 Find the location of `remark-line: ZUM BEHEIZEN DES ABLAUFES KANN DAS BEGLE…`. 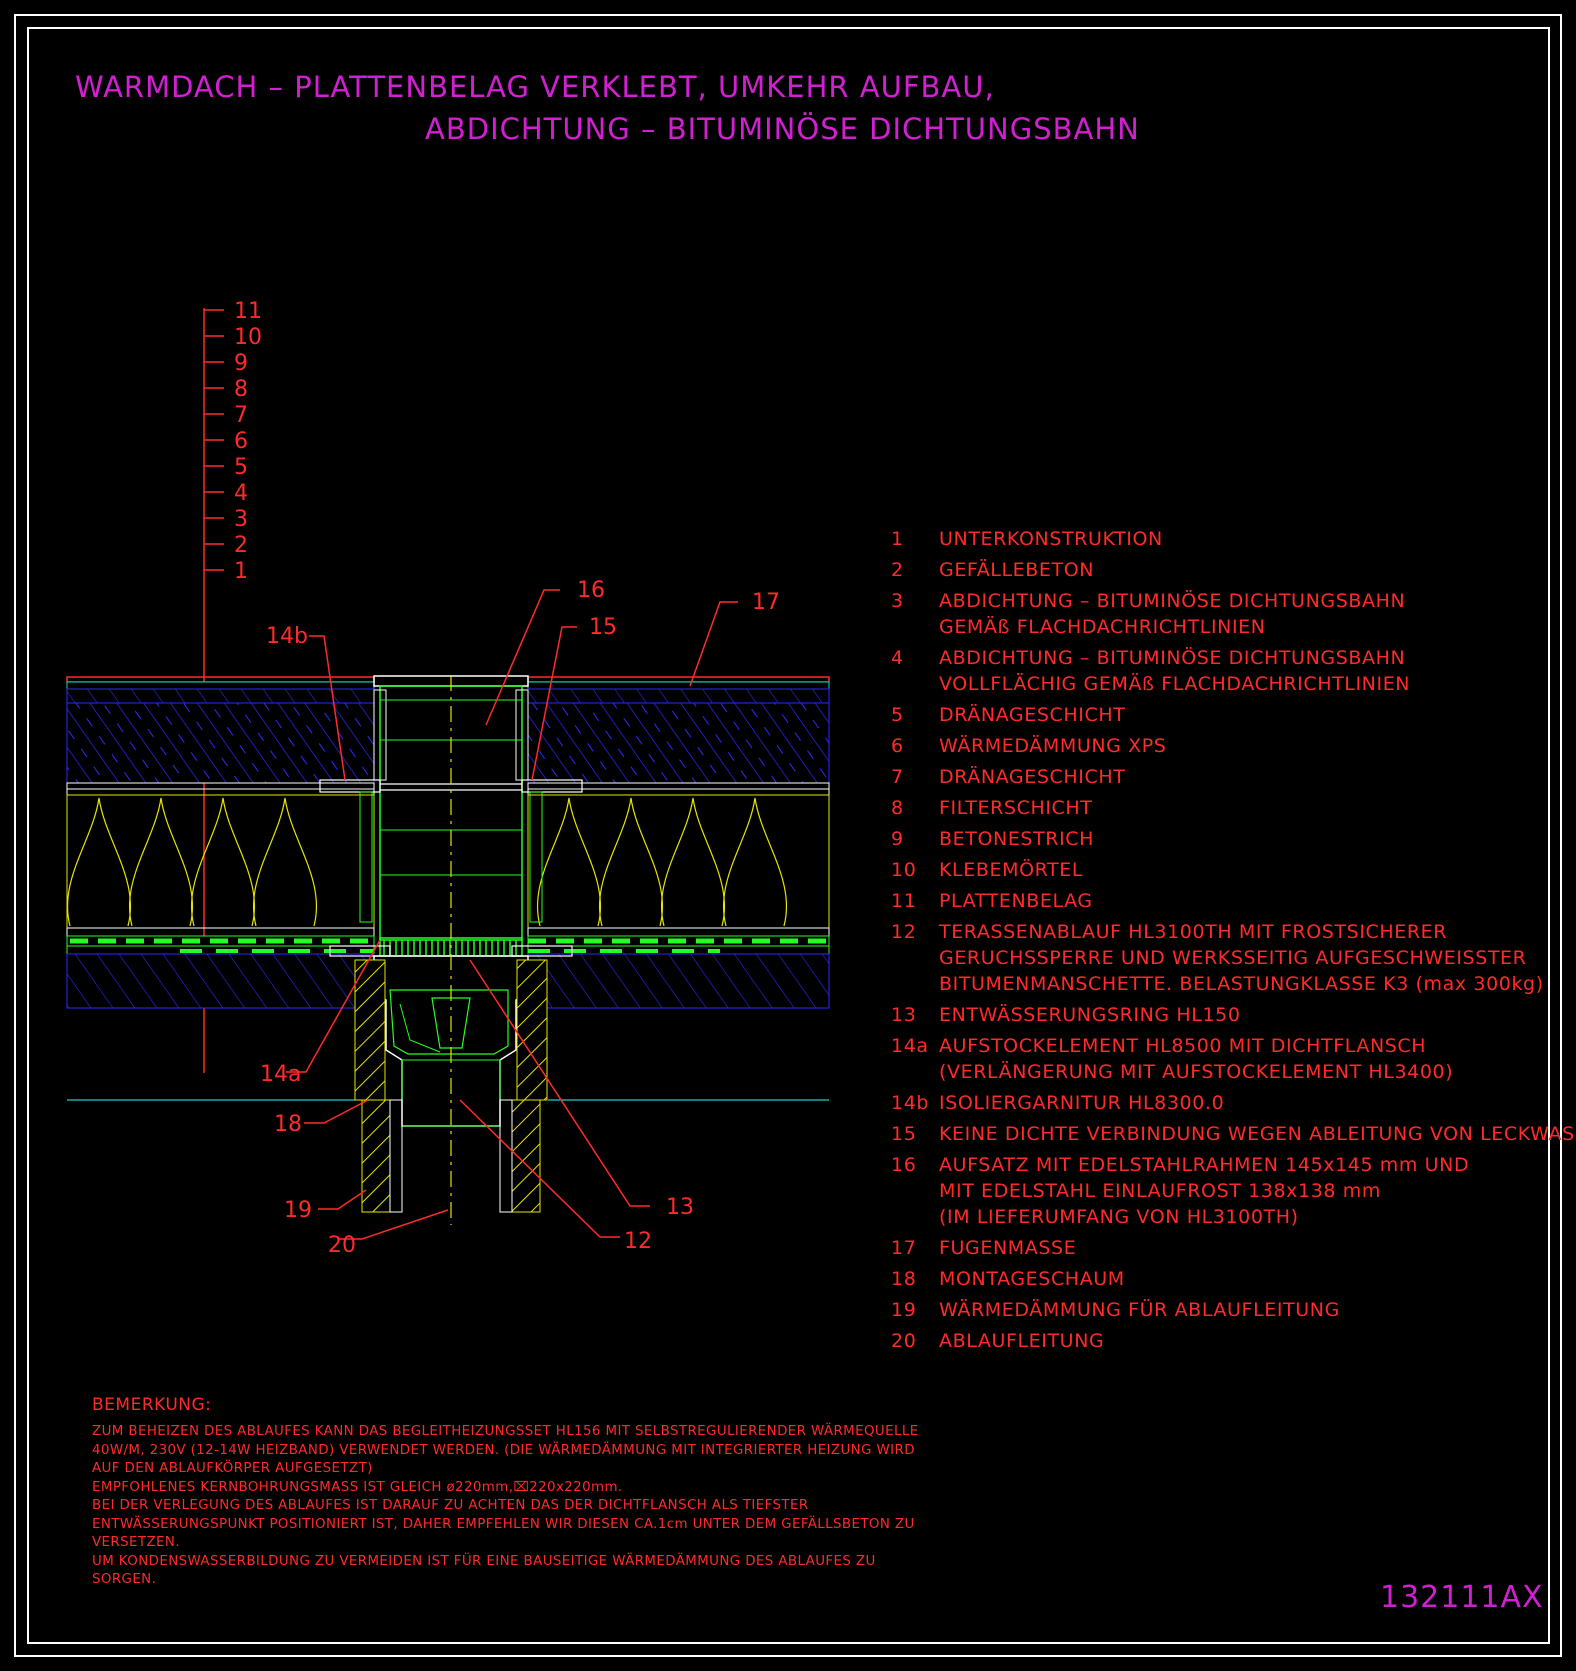

remark-line: ZUM BEHEIZEN DES ABLAUFES KANN DAS BEGLE… is located at coordinates (505, 1431).